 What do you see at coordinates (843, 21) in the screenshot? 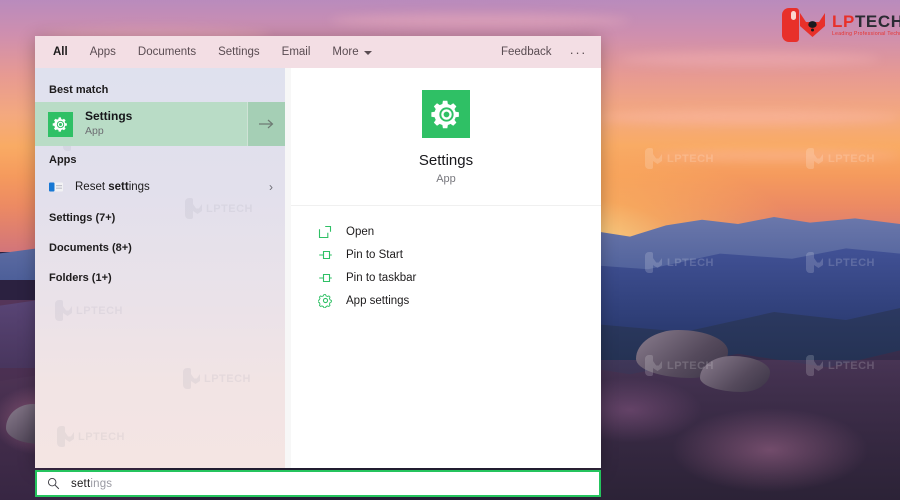
I see `logo-lp-text: LP` at bounding box center [843, 21].